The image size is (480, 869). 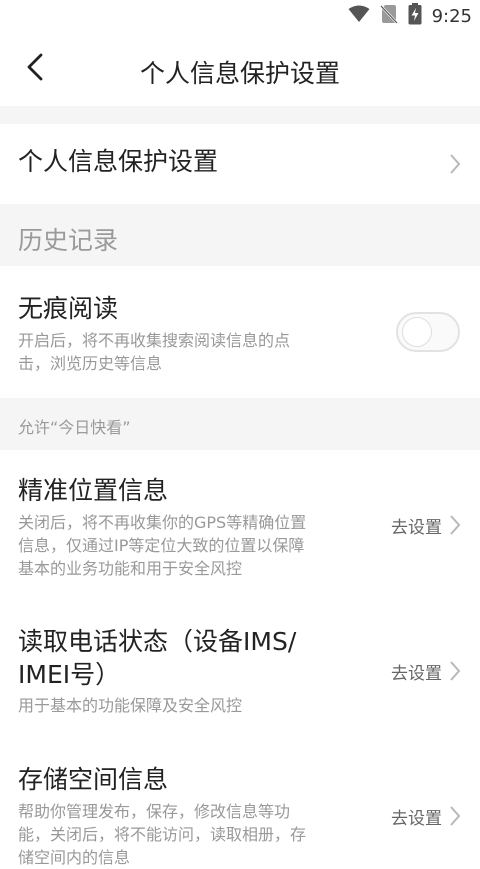 What do you see at coordinates (240, 164) in the screenshot?
I see `personal-info-settings-item: 个人信息保护设置` at bounding box center [240, 164].